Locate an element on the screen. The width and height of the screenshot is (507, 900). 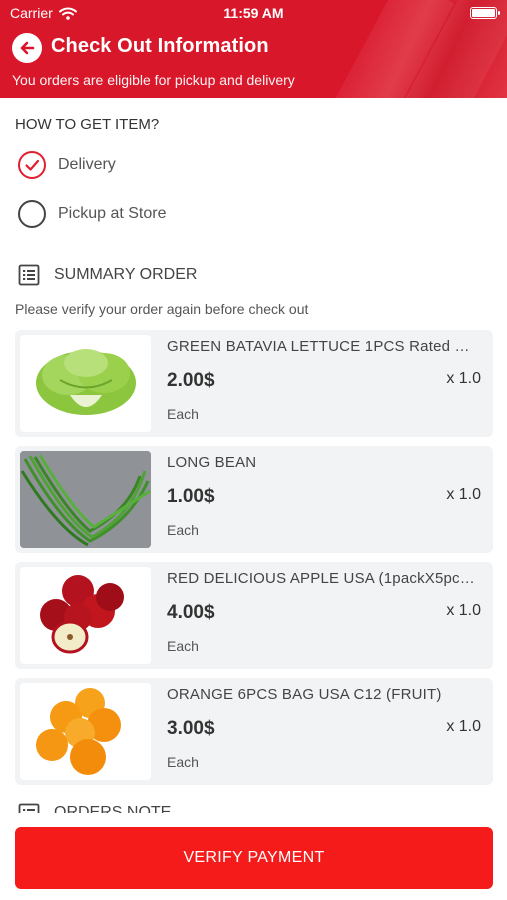
summary-header: SUMMARY ORDER is located at coordinates (107, 275).